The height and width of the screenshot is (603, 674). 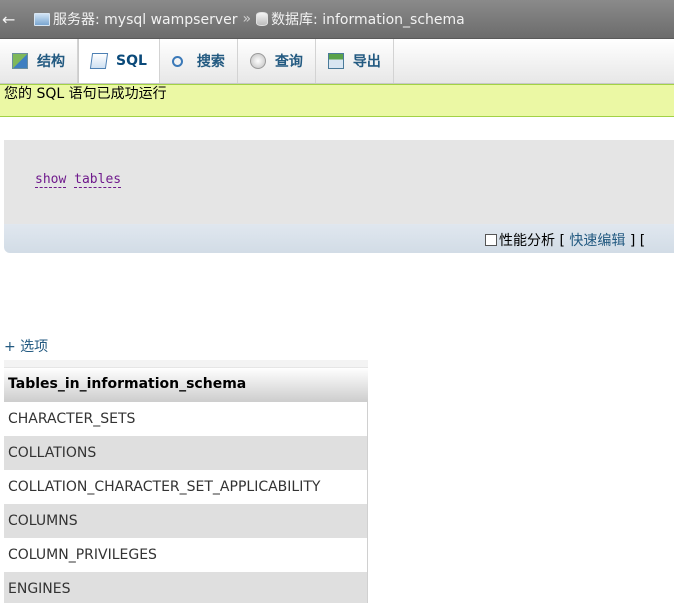 I want to click on tab-sql: SQL, so click(x=119, y=61).